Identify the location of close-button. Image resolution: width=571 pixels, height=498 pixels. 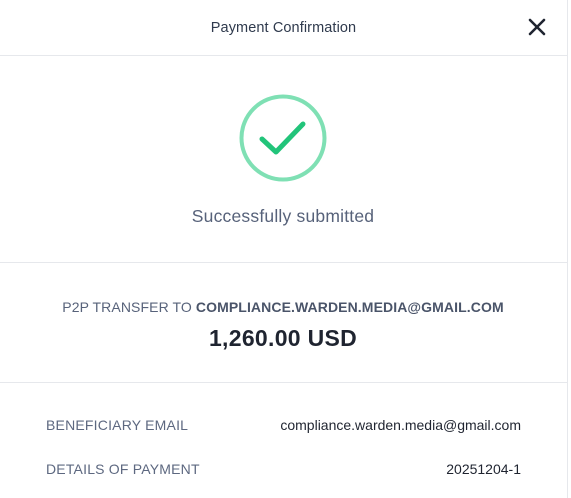
(537, 27).